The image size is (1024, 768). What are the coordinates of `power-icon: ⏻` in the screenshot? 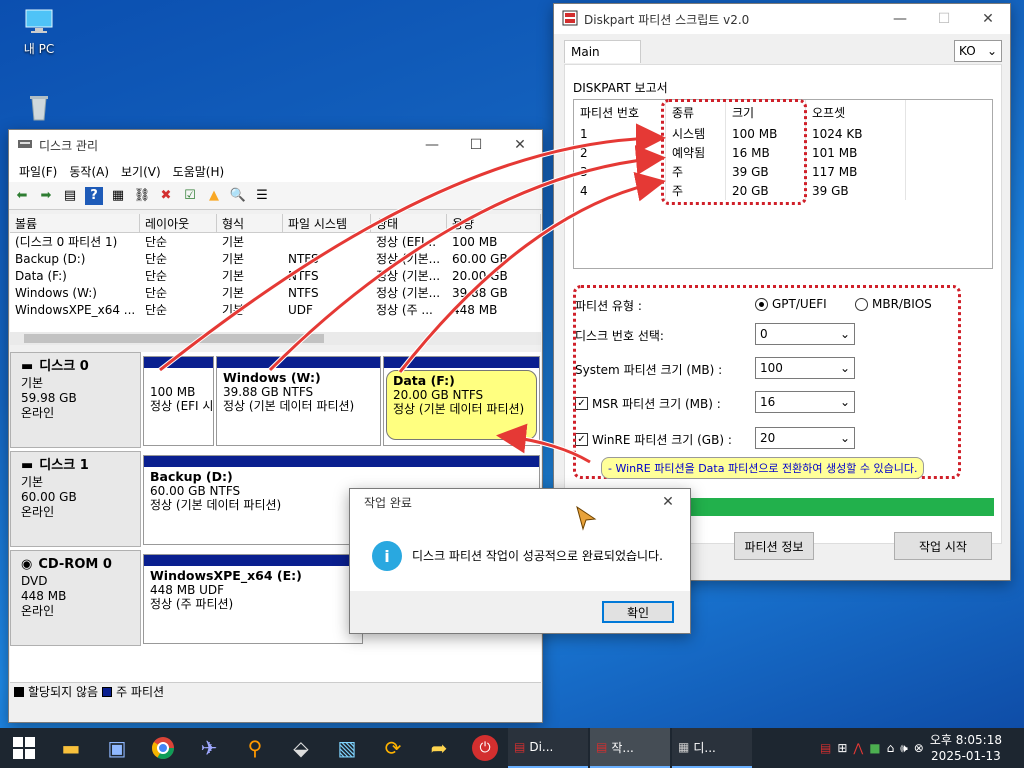 It's located at (485, 748).